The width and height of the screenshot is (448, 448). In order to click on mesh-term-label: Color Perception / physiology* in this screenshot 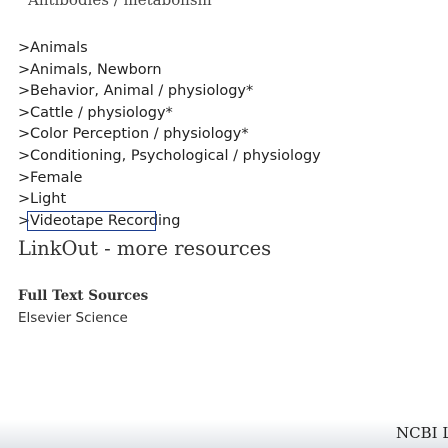, I will do `click(139, 134)`.